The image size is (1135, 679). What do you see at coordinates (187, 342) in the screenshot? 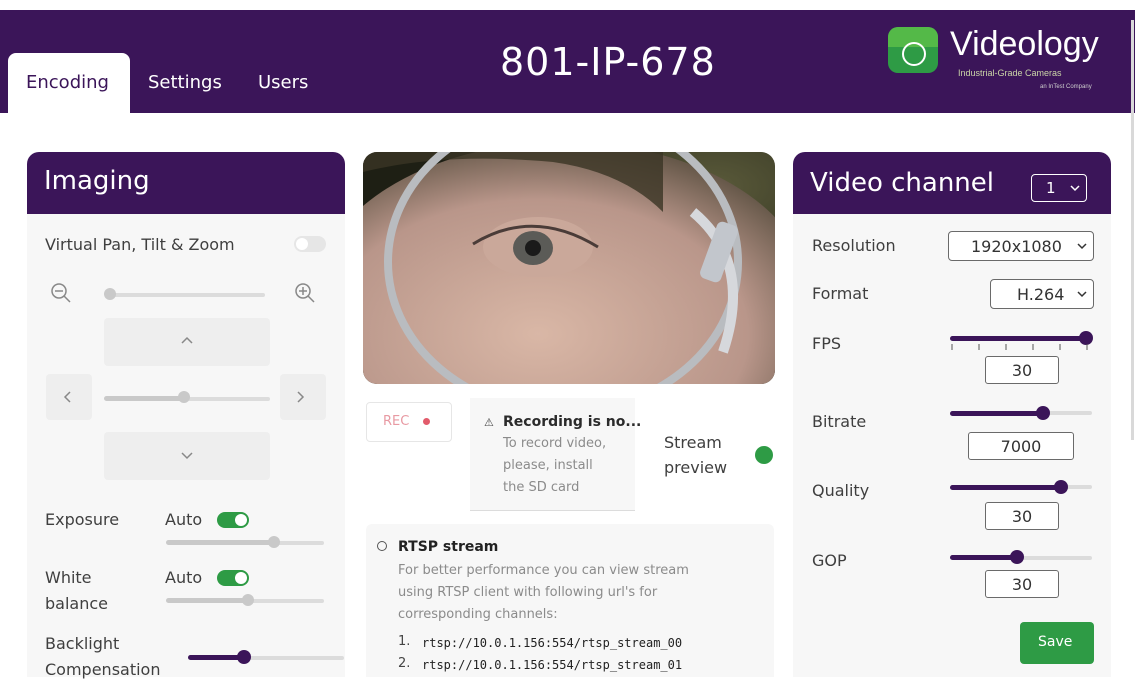
I see `tilt-up-button` at bounding box center [187, 342].